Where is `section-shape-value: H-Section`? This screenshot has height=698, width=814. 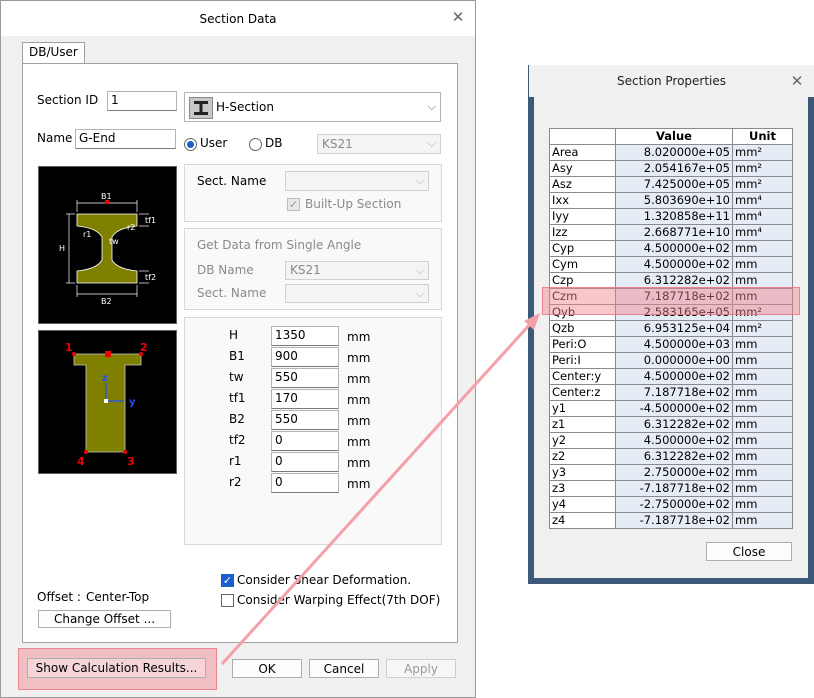
section-shape-value: H-Section is located at coordinates (245, 107).